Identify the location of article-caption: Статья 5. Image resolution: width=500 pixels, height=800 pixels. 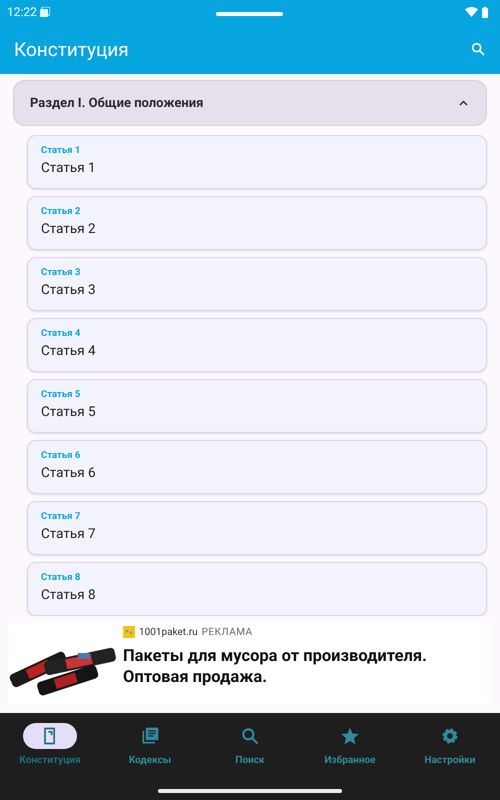
(60, 394).